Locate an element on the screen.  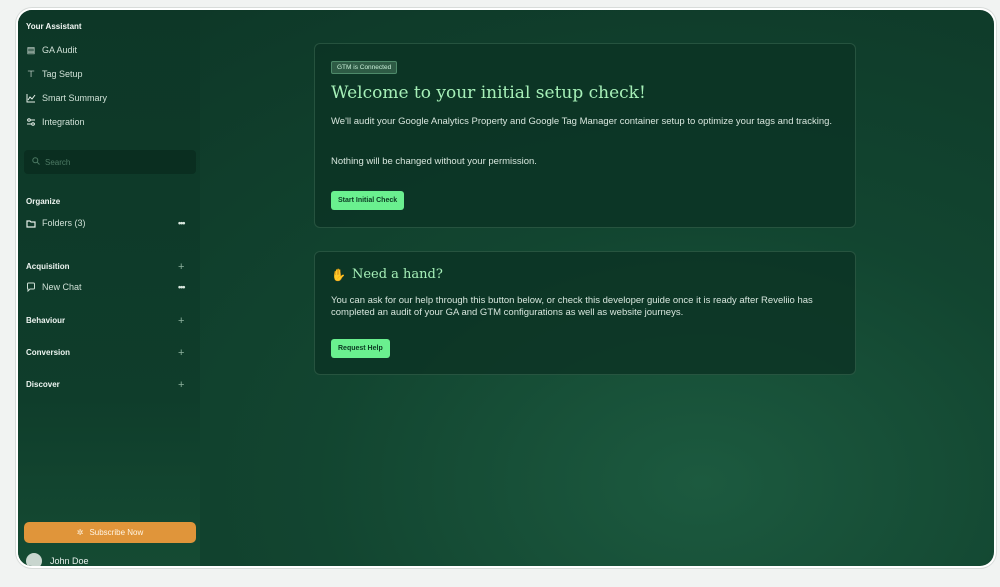
sidebar-item-ga-audit: ▤ GA Audit is located at coordinates (51, 50).